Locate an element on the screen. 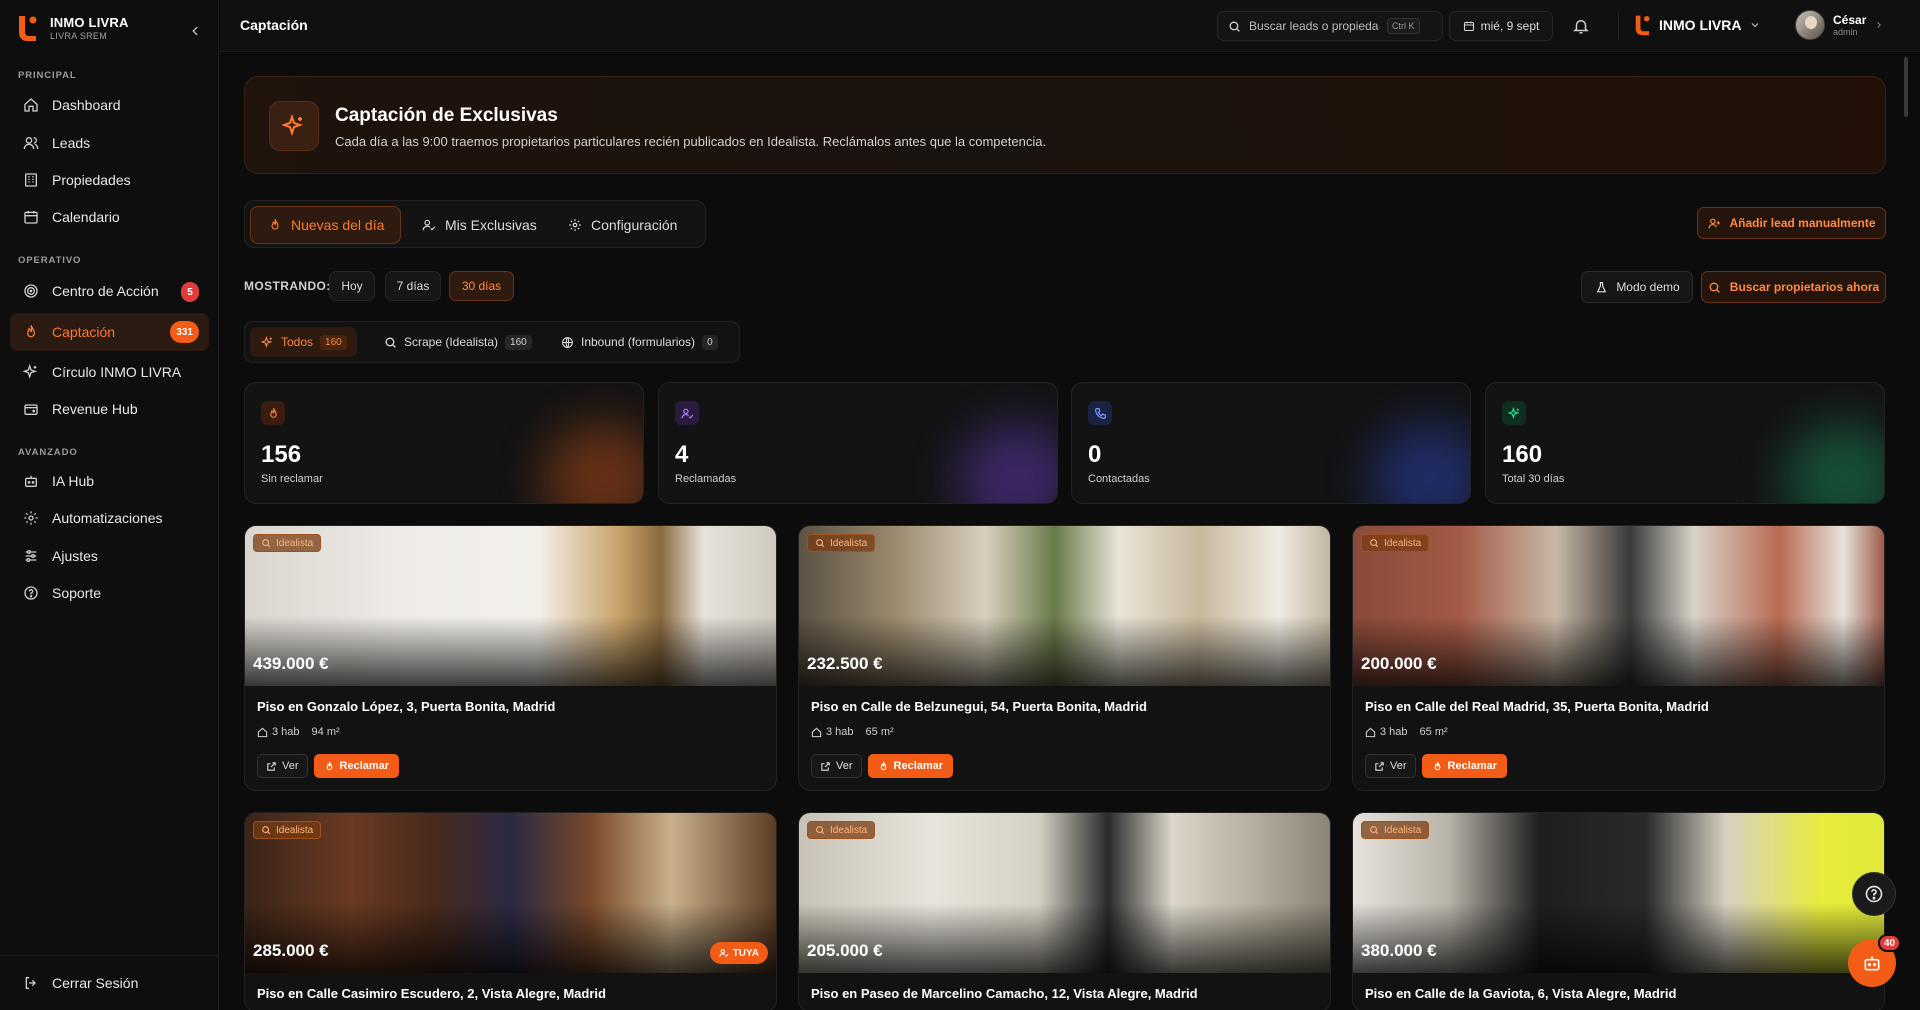 The width and height of the screenshot is (1920, 1010). logout-button: Cerrar Sesión is located at coordinates (80, 983).